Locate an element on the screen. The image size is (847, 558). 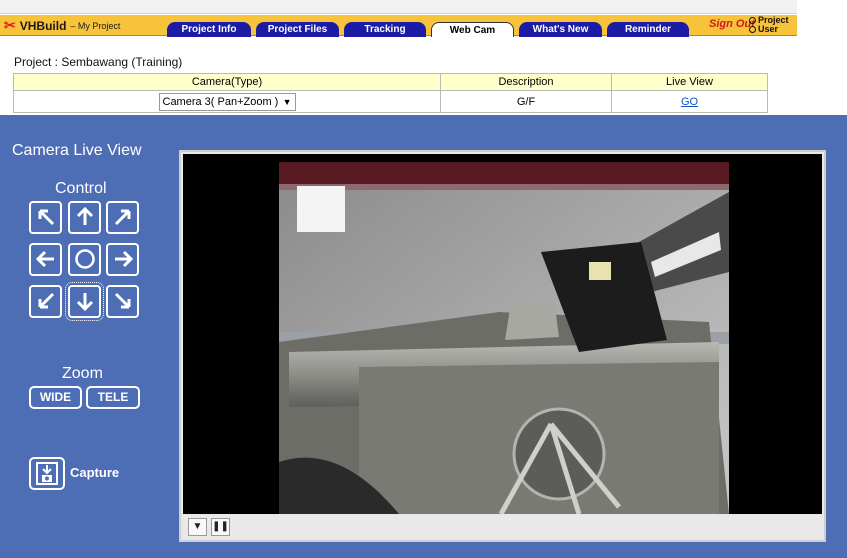
camera-select: Camera 3( Pan+Zoom ) ▼ is located at coordinates (227, 101).